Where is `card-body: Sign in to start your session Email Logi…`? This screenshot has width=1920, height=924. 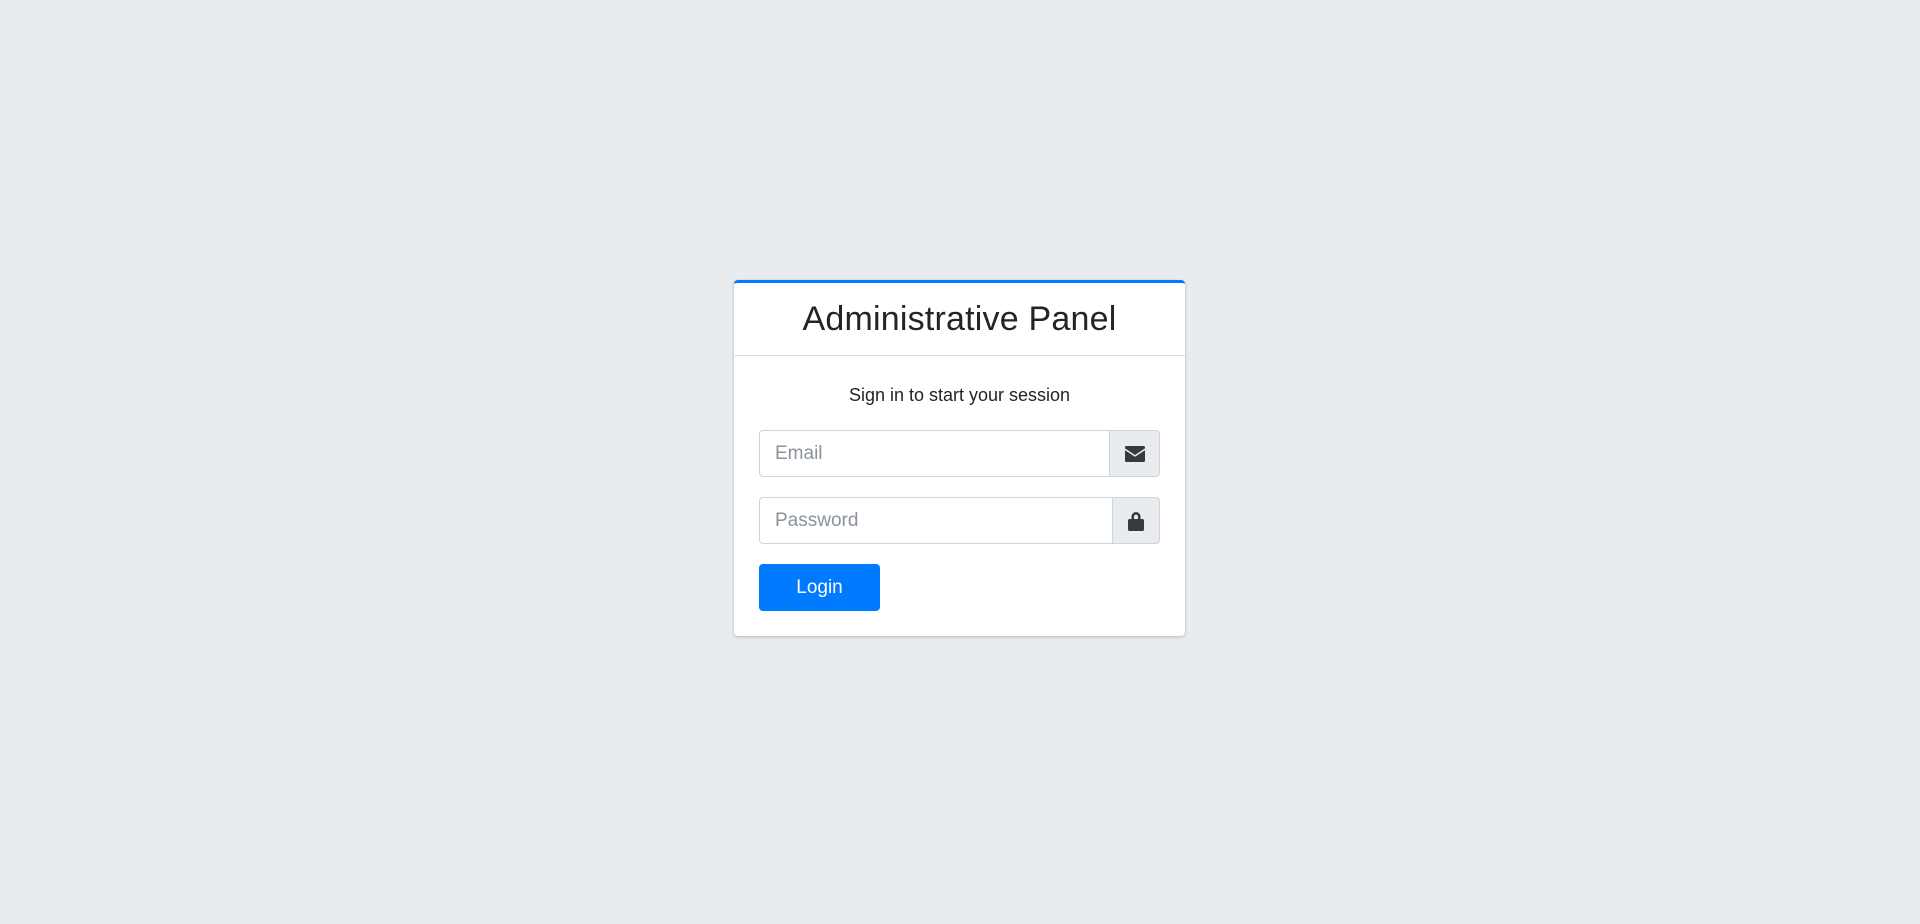
card-body: Sign in to start your session Email Logi… is located at coordinates (959, 496).